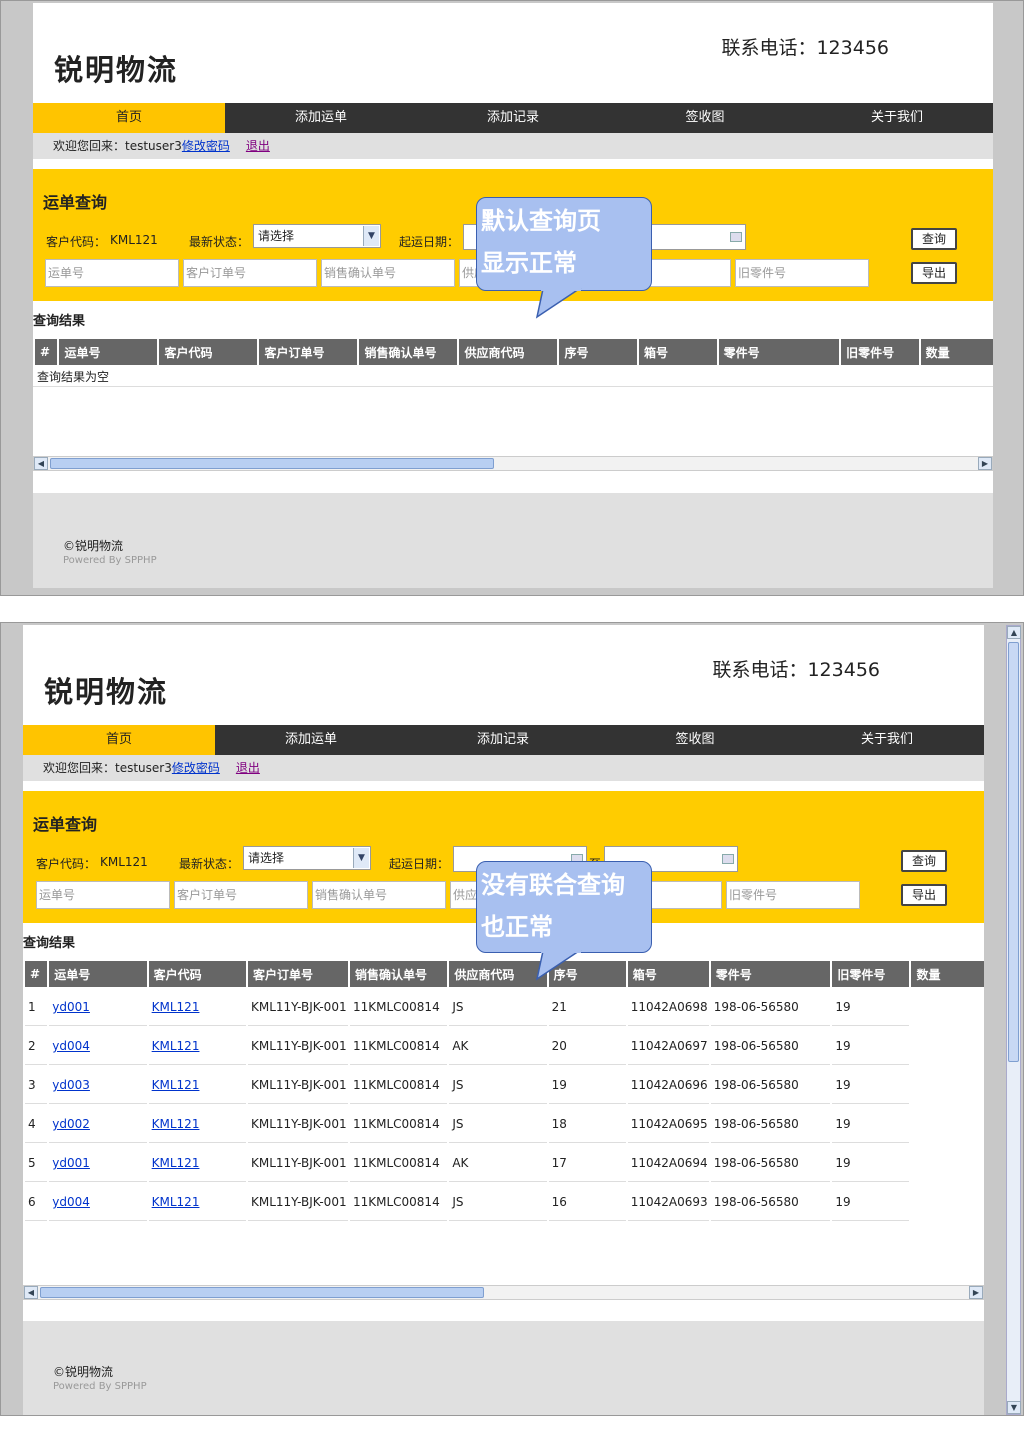 This screenshot has height=1434, width=1024. Describe the element at coordinates (266, 858) in the screenshot. I see `status-select-value: 请选择` at that location.